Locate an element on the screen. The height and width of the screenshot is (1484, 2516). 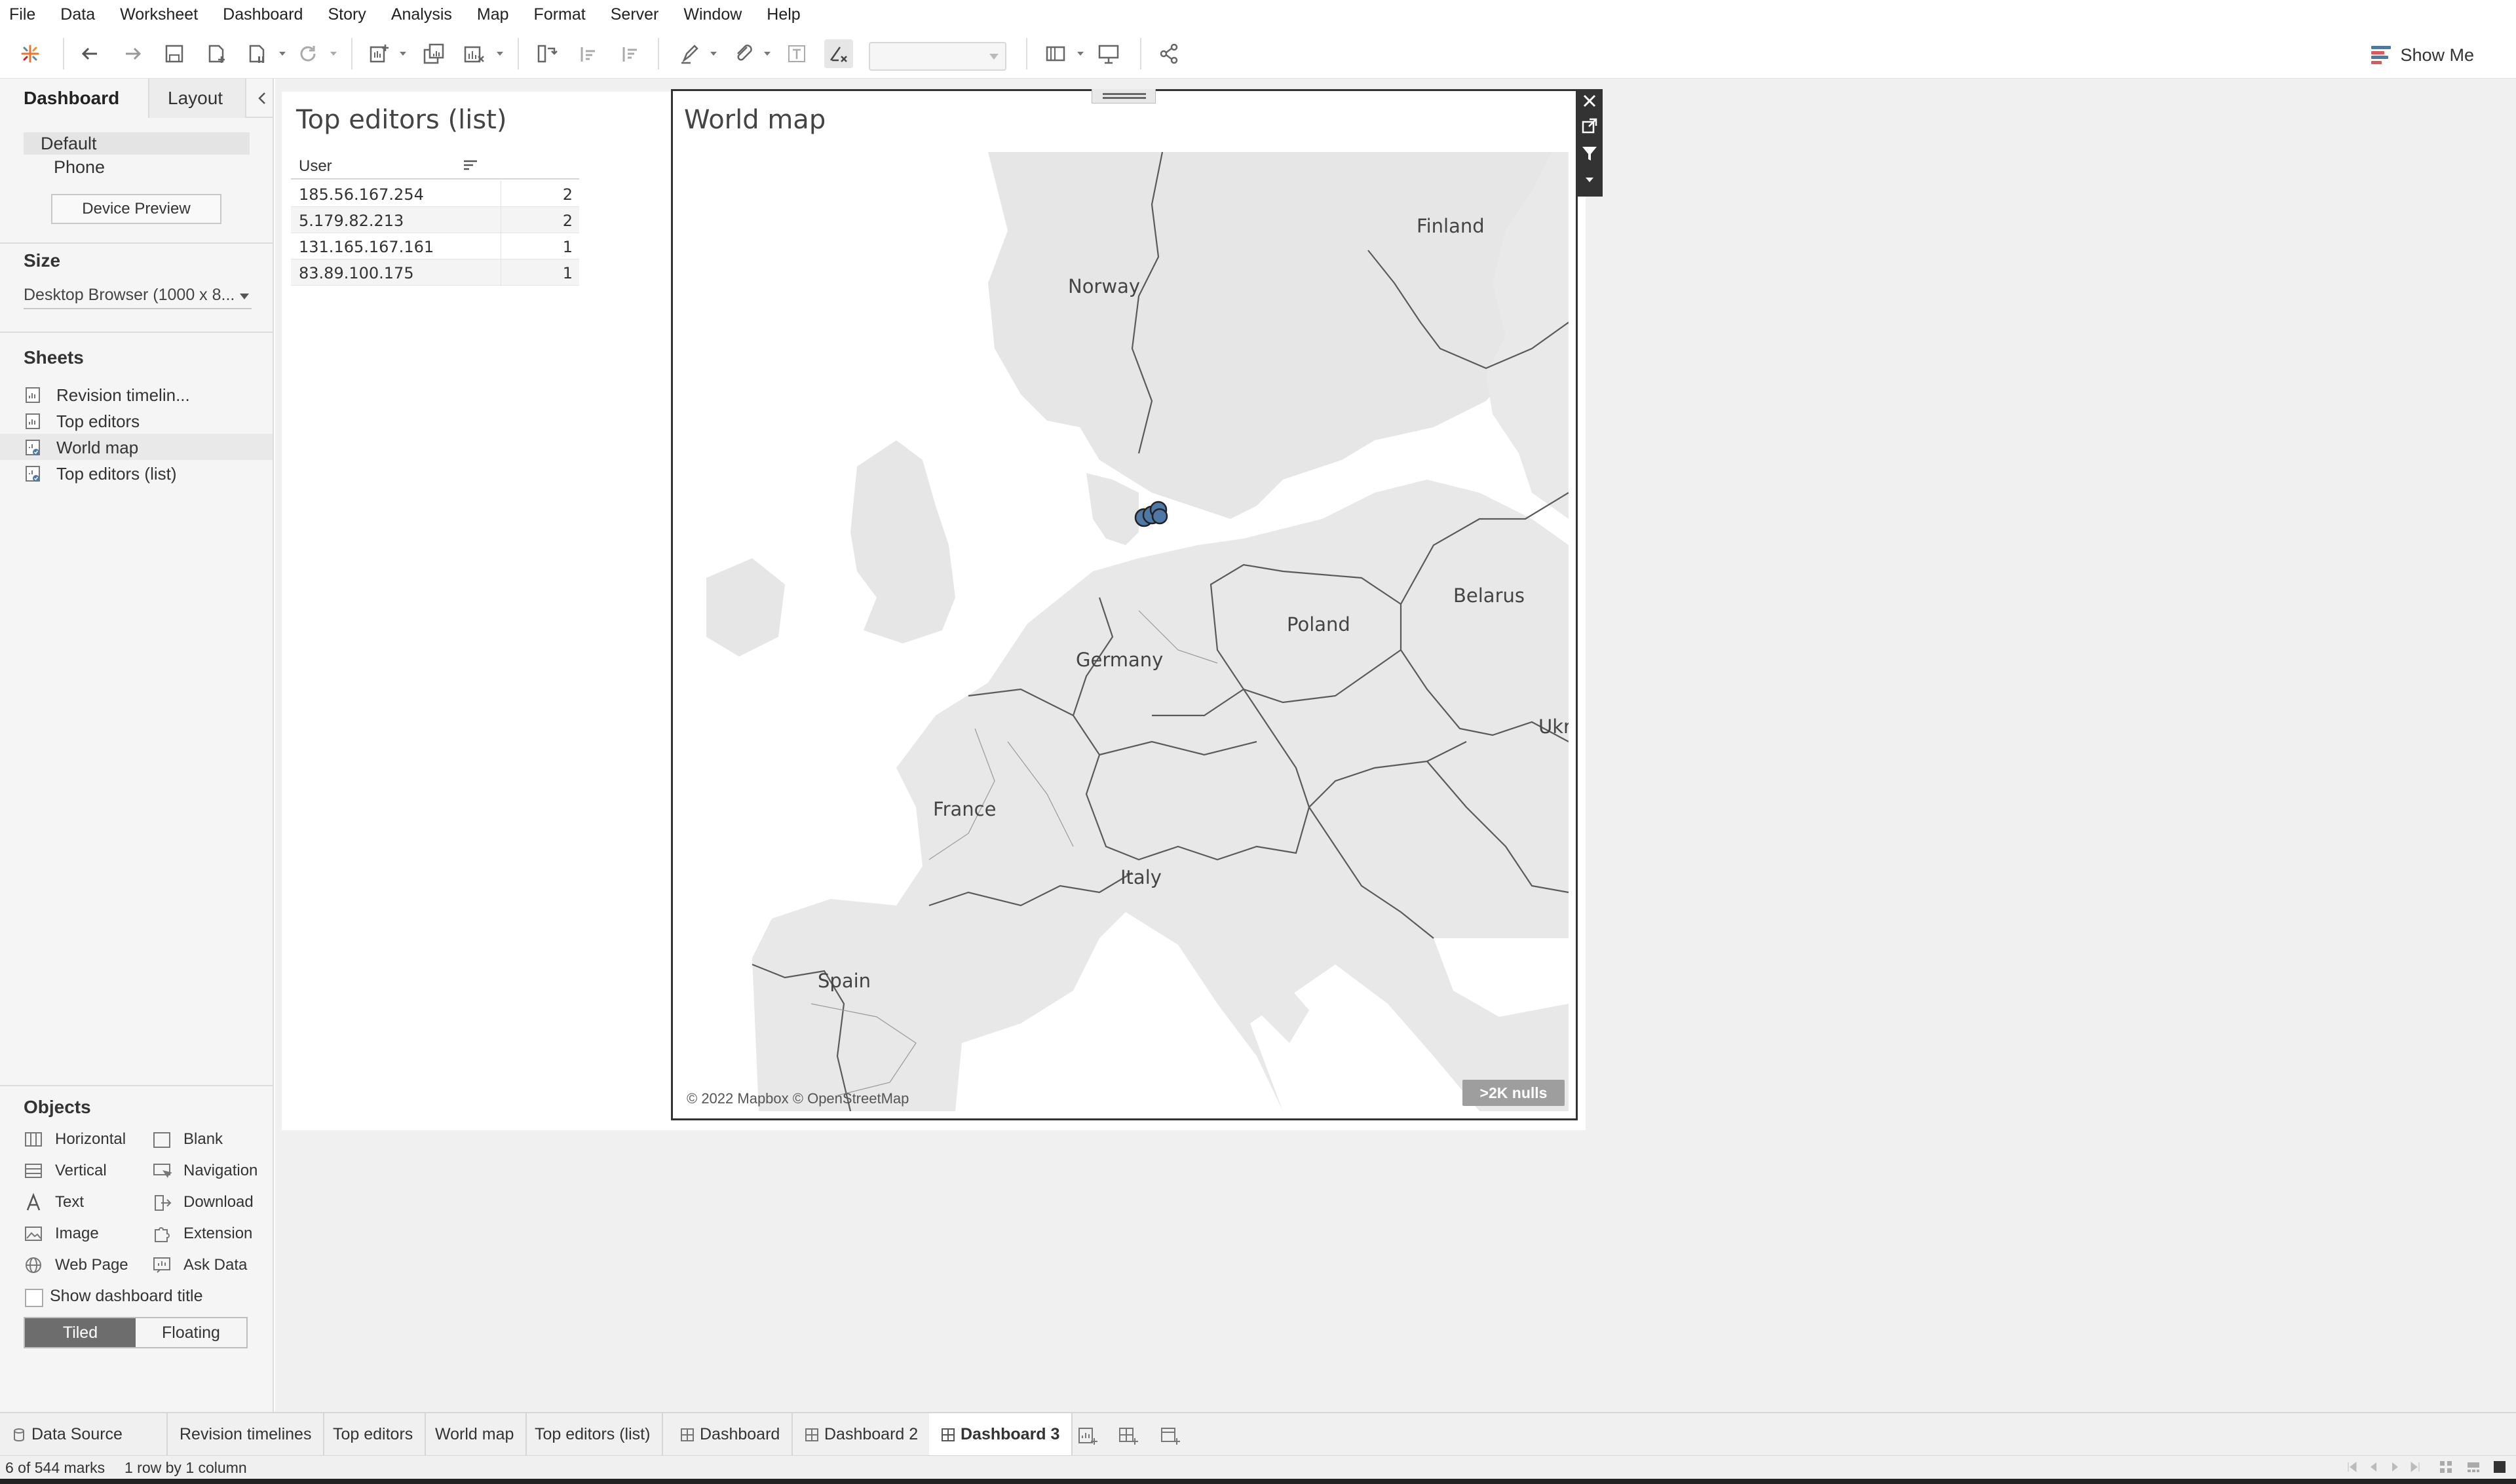
show-me-button: Show Me is located at coordinates (2422, 55).